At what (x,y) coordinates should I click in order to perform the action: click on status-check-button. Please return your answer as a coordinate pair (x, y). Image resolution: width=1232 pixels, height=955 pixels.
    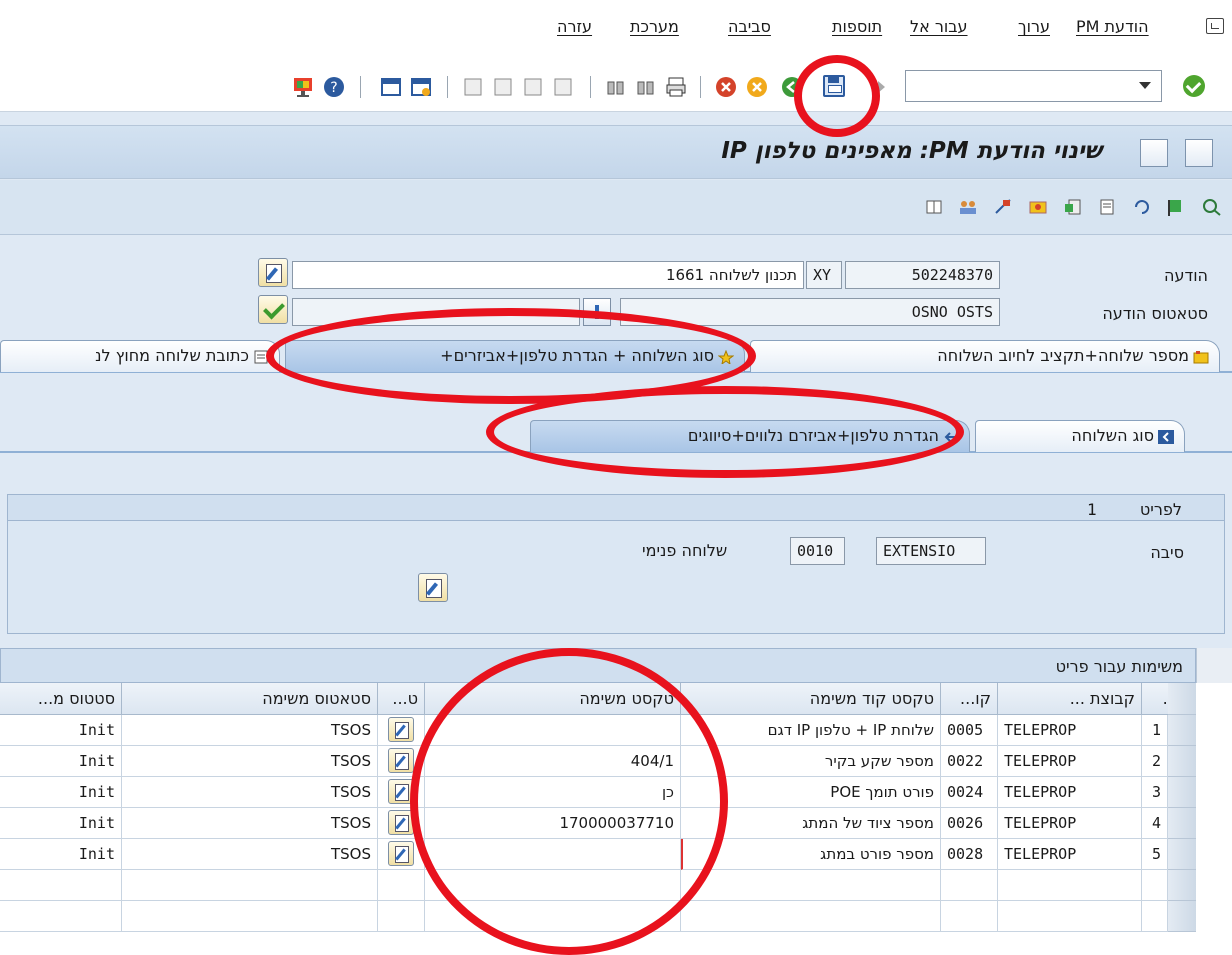
    Looking at the image, I should click on (273, 309).